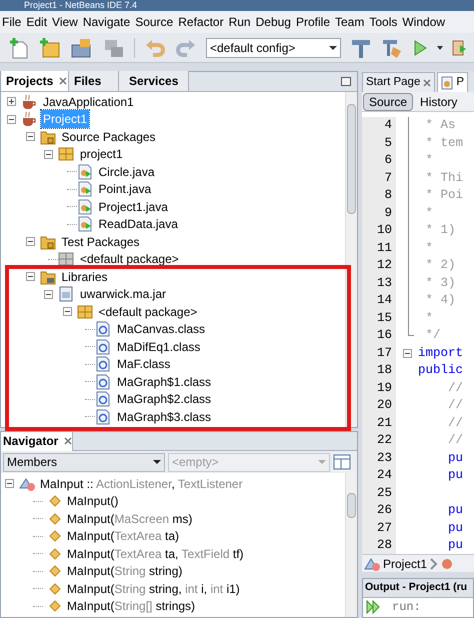  Describe the element at coordinates (126, 171) in the screenshot. I see `tree-item: Circle.java` at that location.